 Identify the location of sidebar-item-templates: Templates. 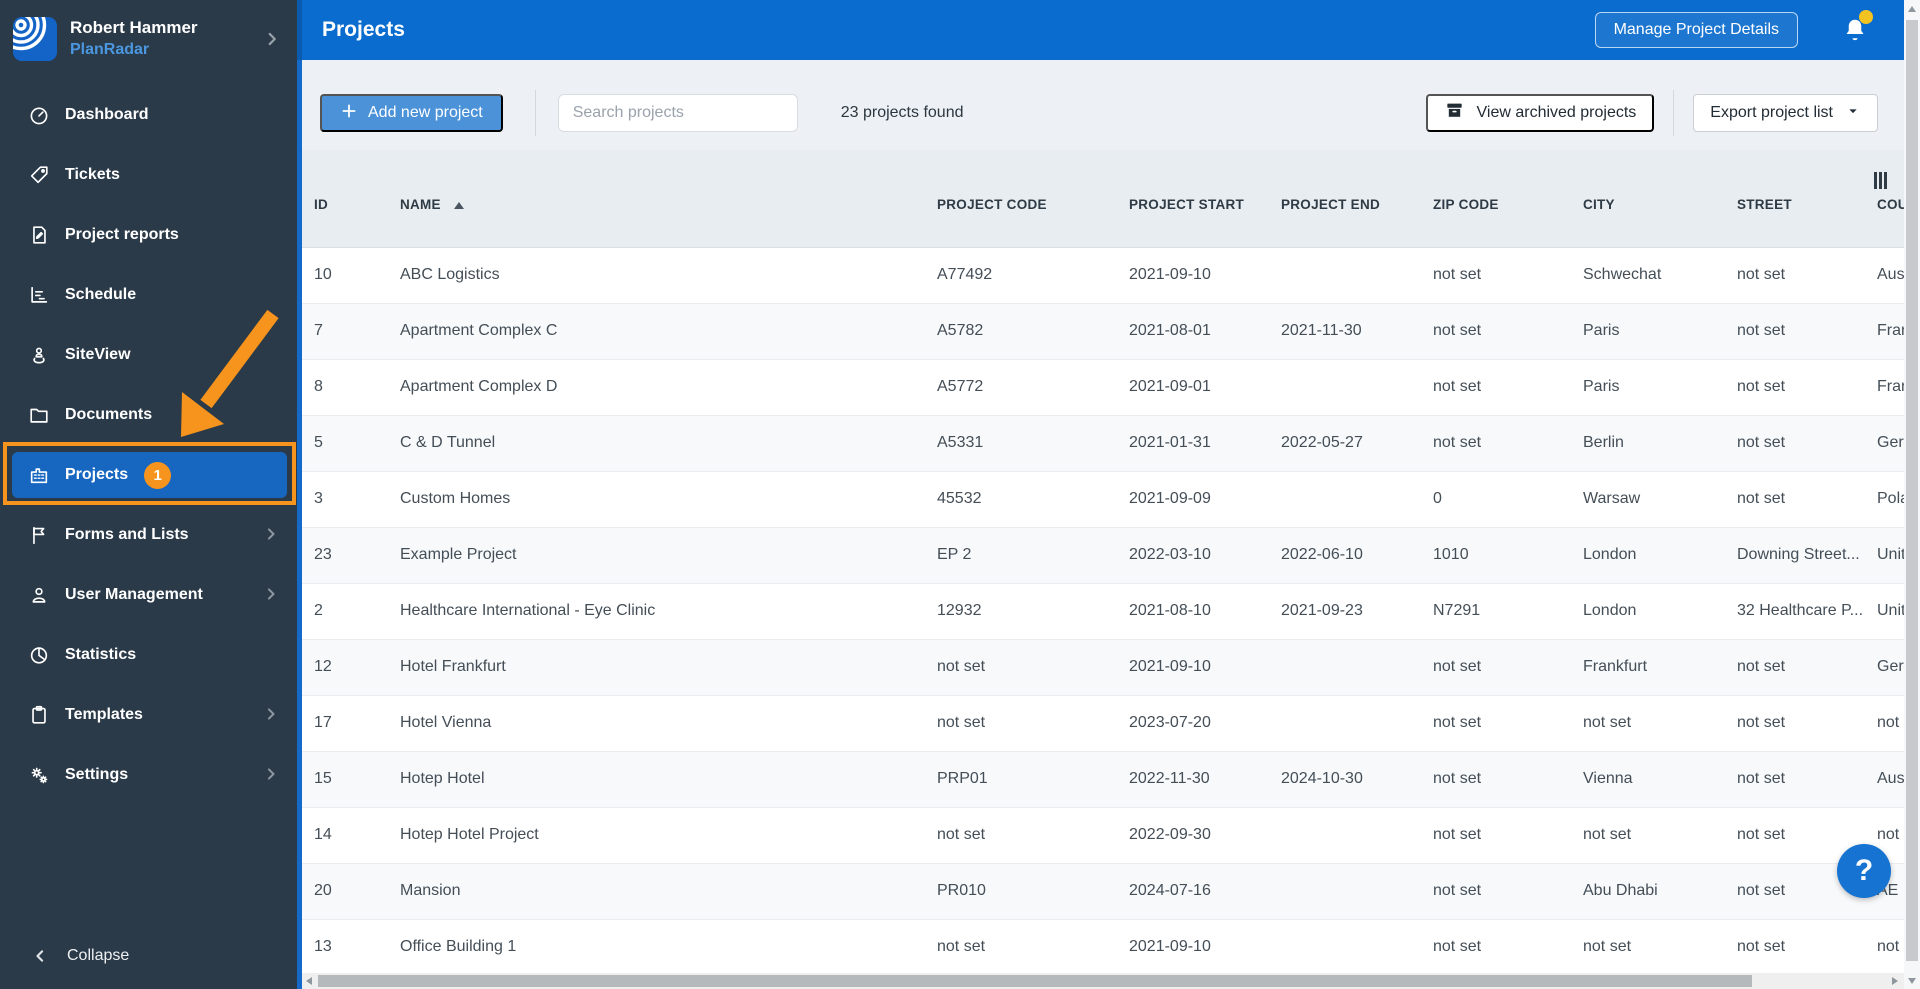
(148, 715).